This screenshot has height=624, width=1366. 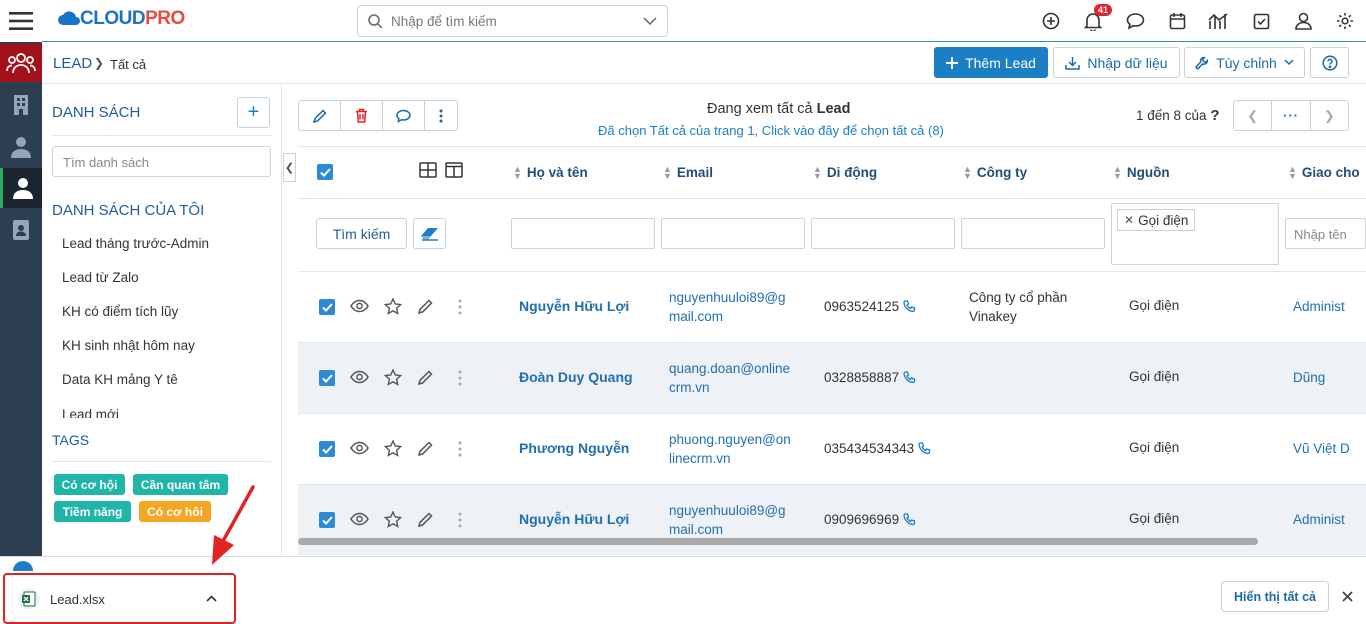 What do you see at coordinates (135, 243) in the screenshot?
I see `list-item: Lead tháng trước-Admin` at bounding box center [135, 243].